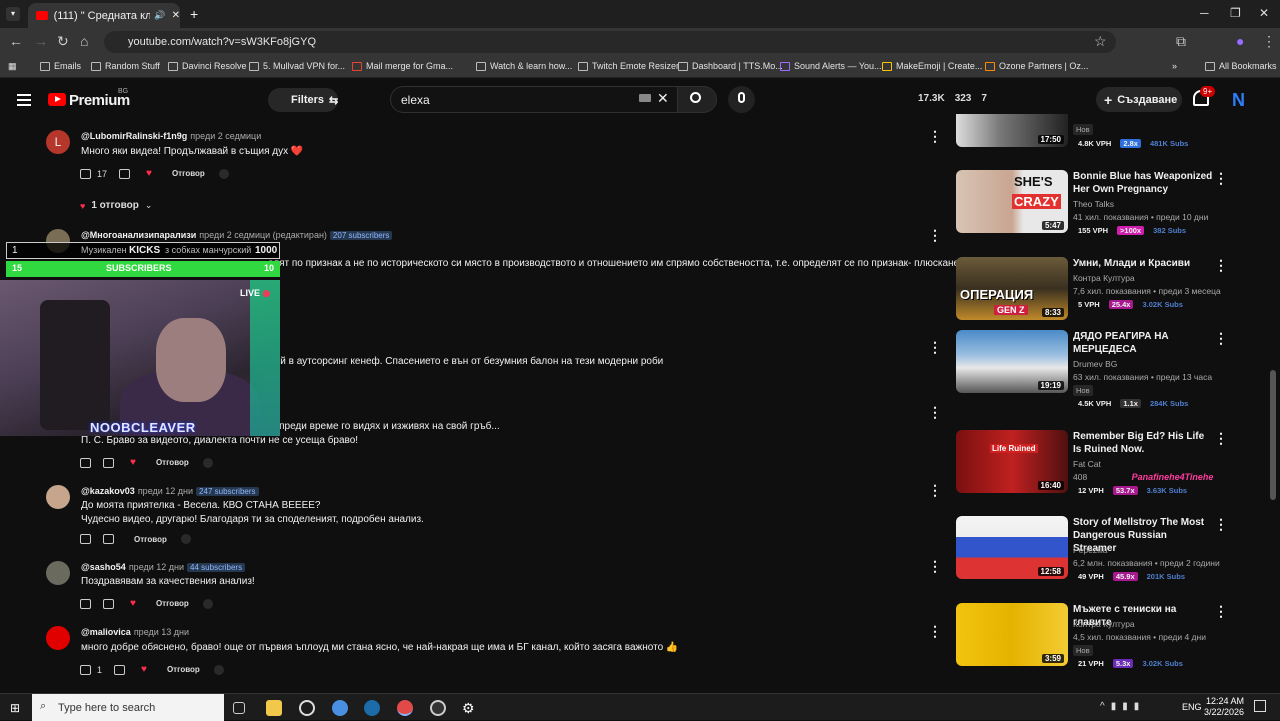 The height and width of the screenshot is (721, 1280). I want to click on comment-author: @maliovica преди 13 дни, so click(135, 632).